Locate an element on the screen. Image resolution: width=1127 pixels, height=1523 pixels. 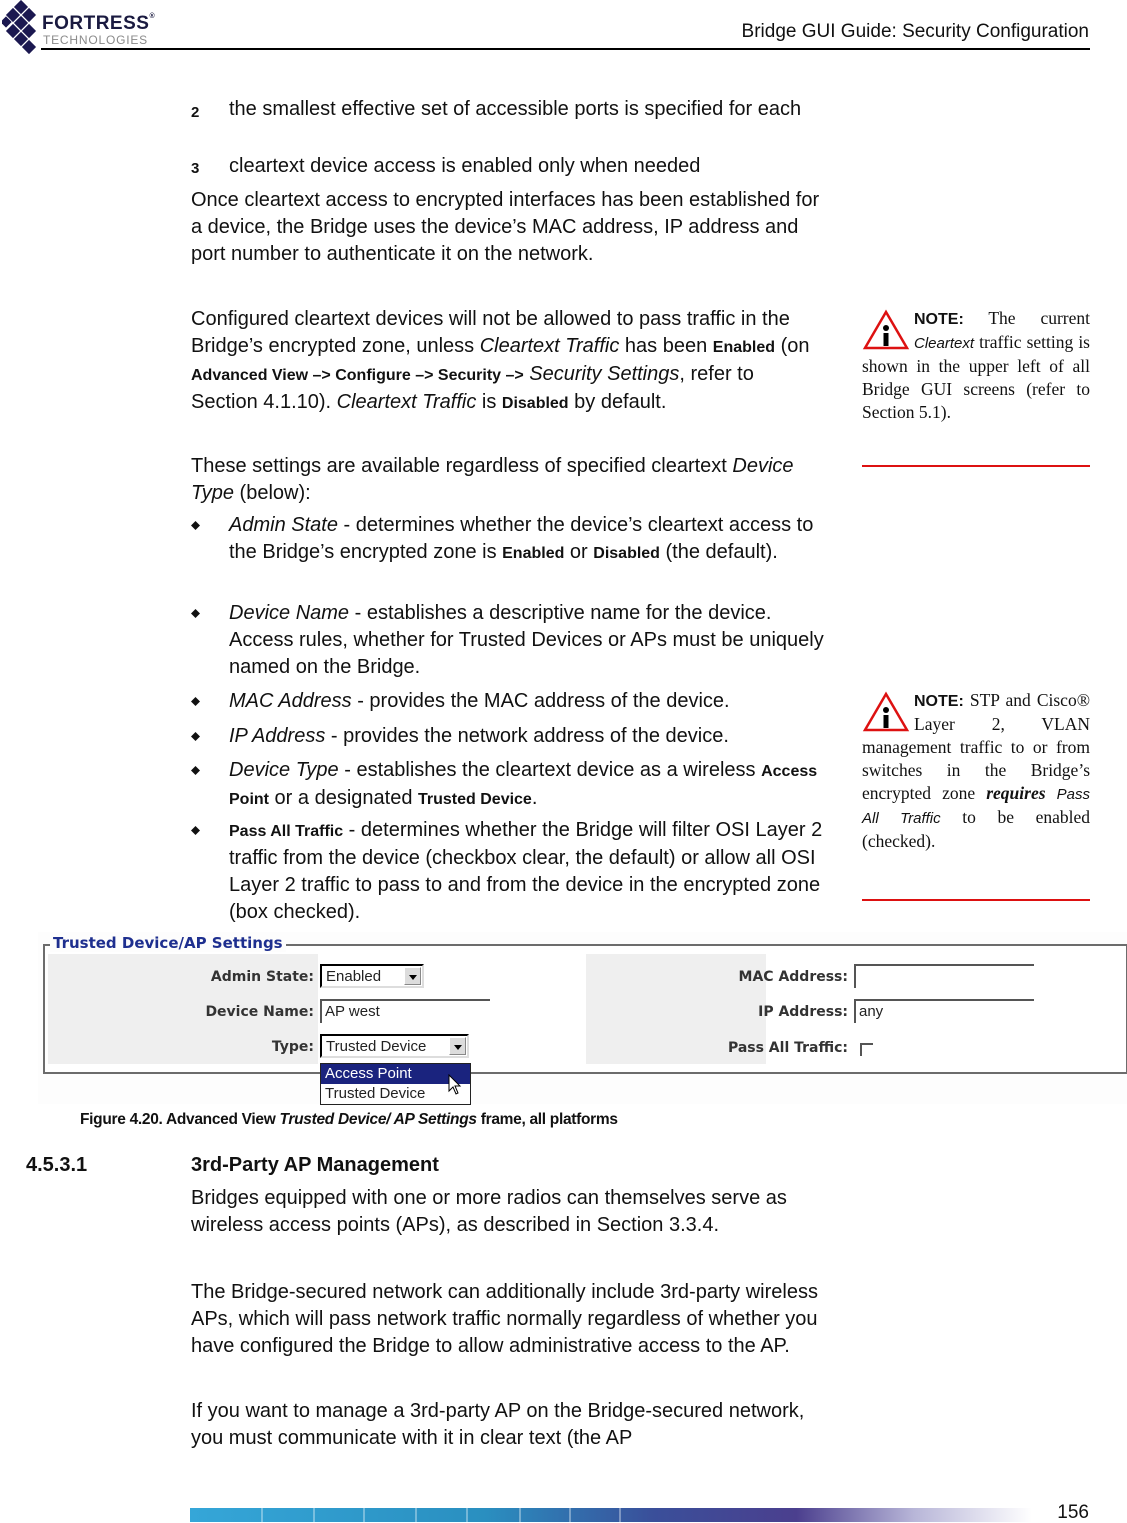
pass-all-traffic-checkbox is located at coordinates (866, 1049).